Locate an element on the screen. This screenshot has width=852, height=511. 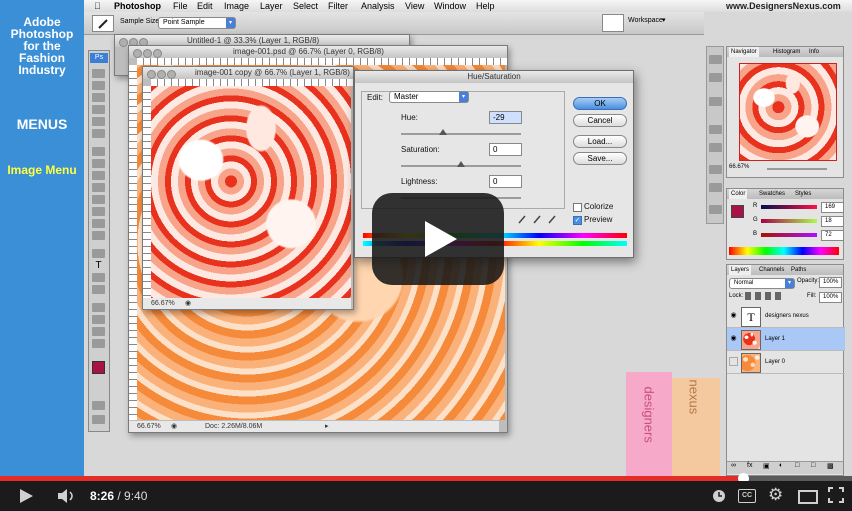
move-tool-icon is located at coordinates (98, 73).